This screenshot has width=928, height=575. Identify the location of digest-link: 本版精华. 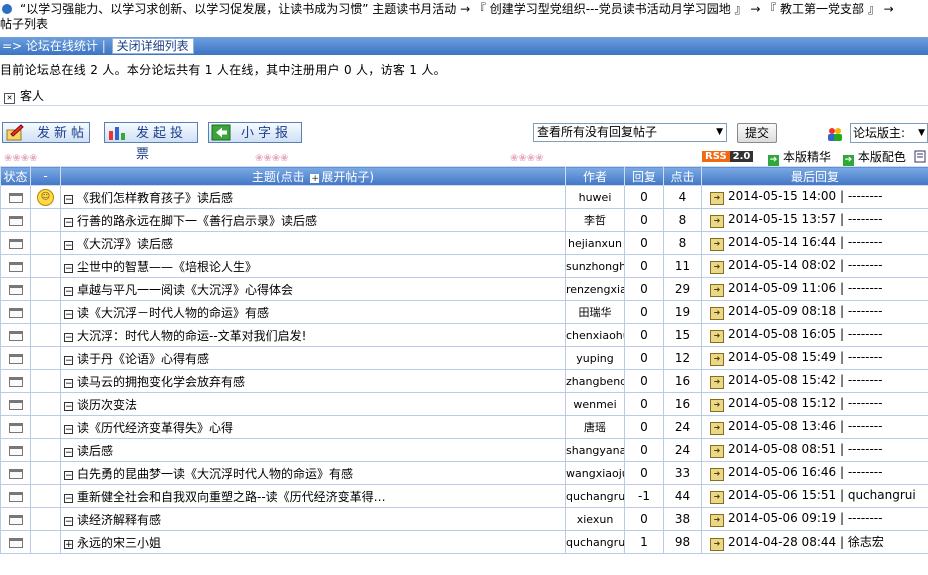
(807, 157).